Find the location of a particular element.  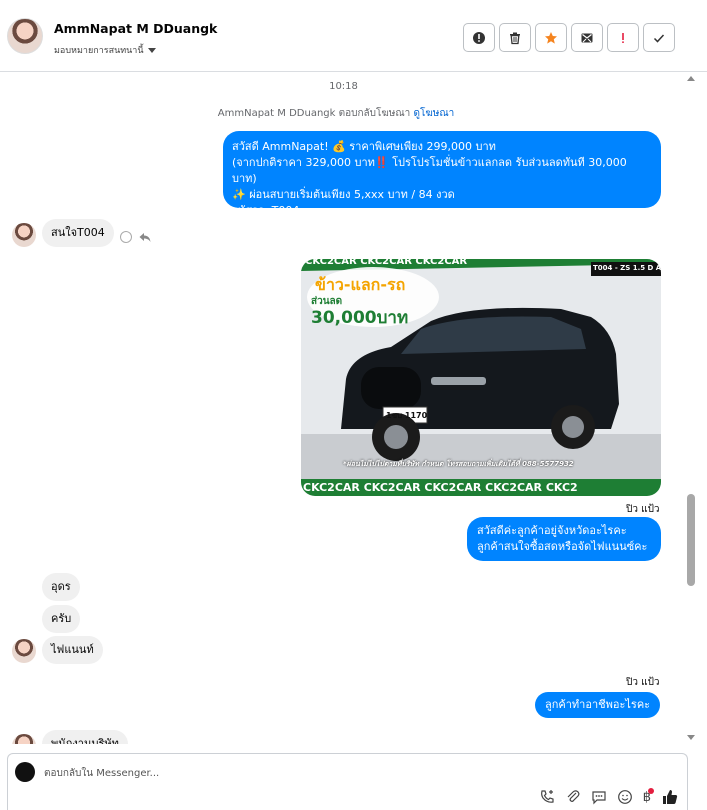

thread-scrollbar is located at coordinates (691, 408).